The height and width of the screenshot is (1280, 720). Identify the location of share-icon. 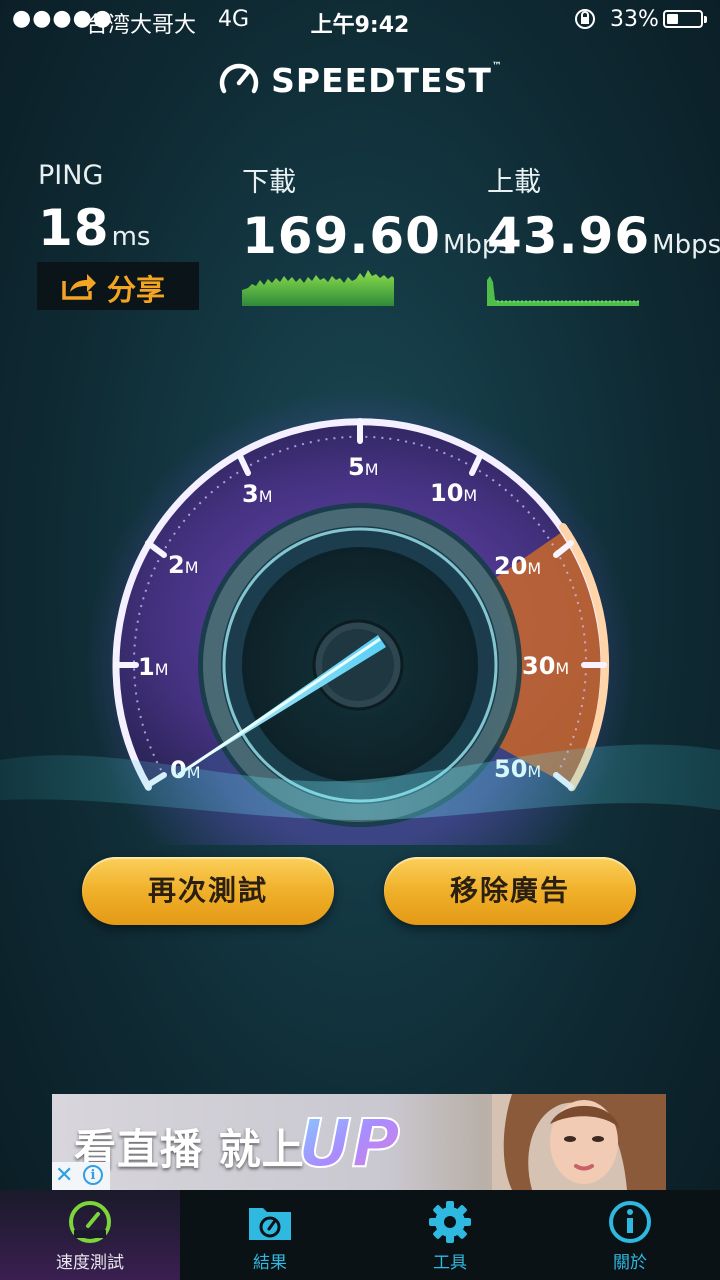
(79, 289).